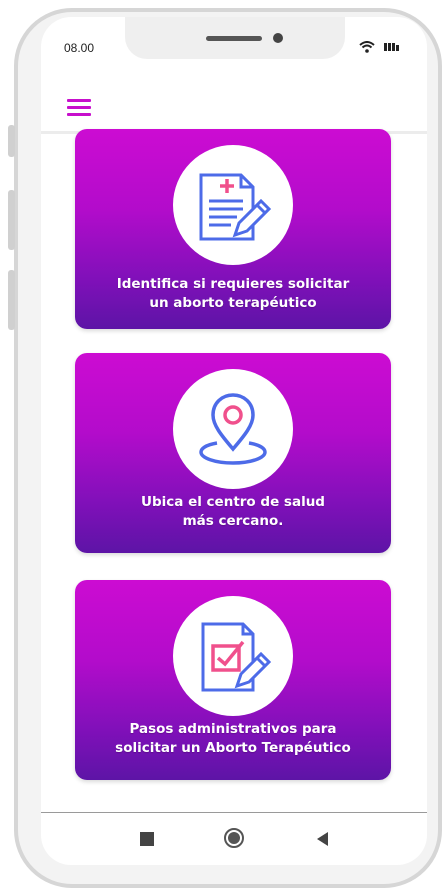  Describe the element at coordinates (322, 839) in the screenshot. I see `back-icon` at that location.